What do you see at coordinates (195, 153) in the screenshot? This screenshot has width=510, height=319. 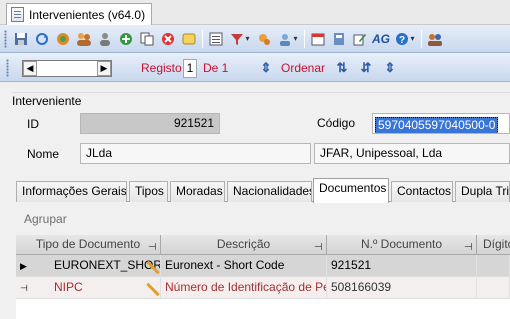 I see `nome-field: JLda` at bounding box center [195, 153].